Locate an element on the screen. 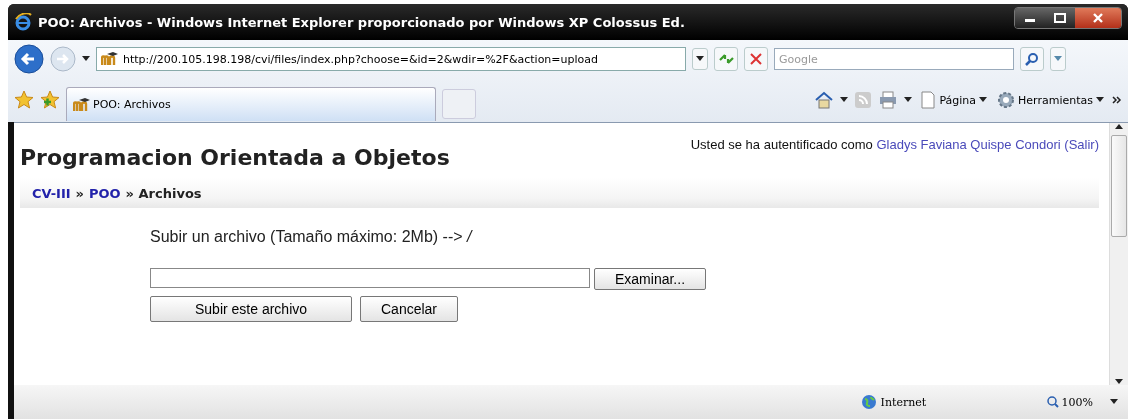 The image size is (1136, 419). zoom-level: 100% is located at coordinates (1077, 402).